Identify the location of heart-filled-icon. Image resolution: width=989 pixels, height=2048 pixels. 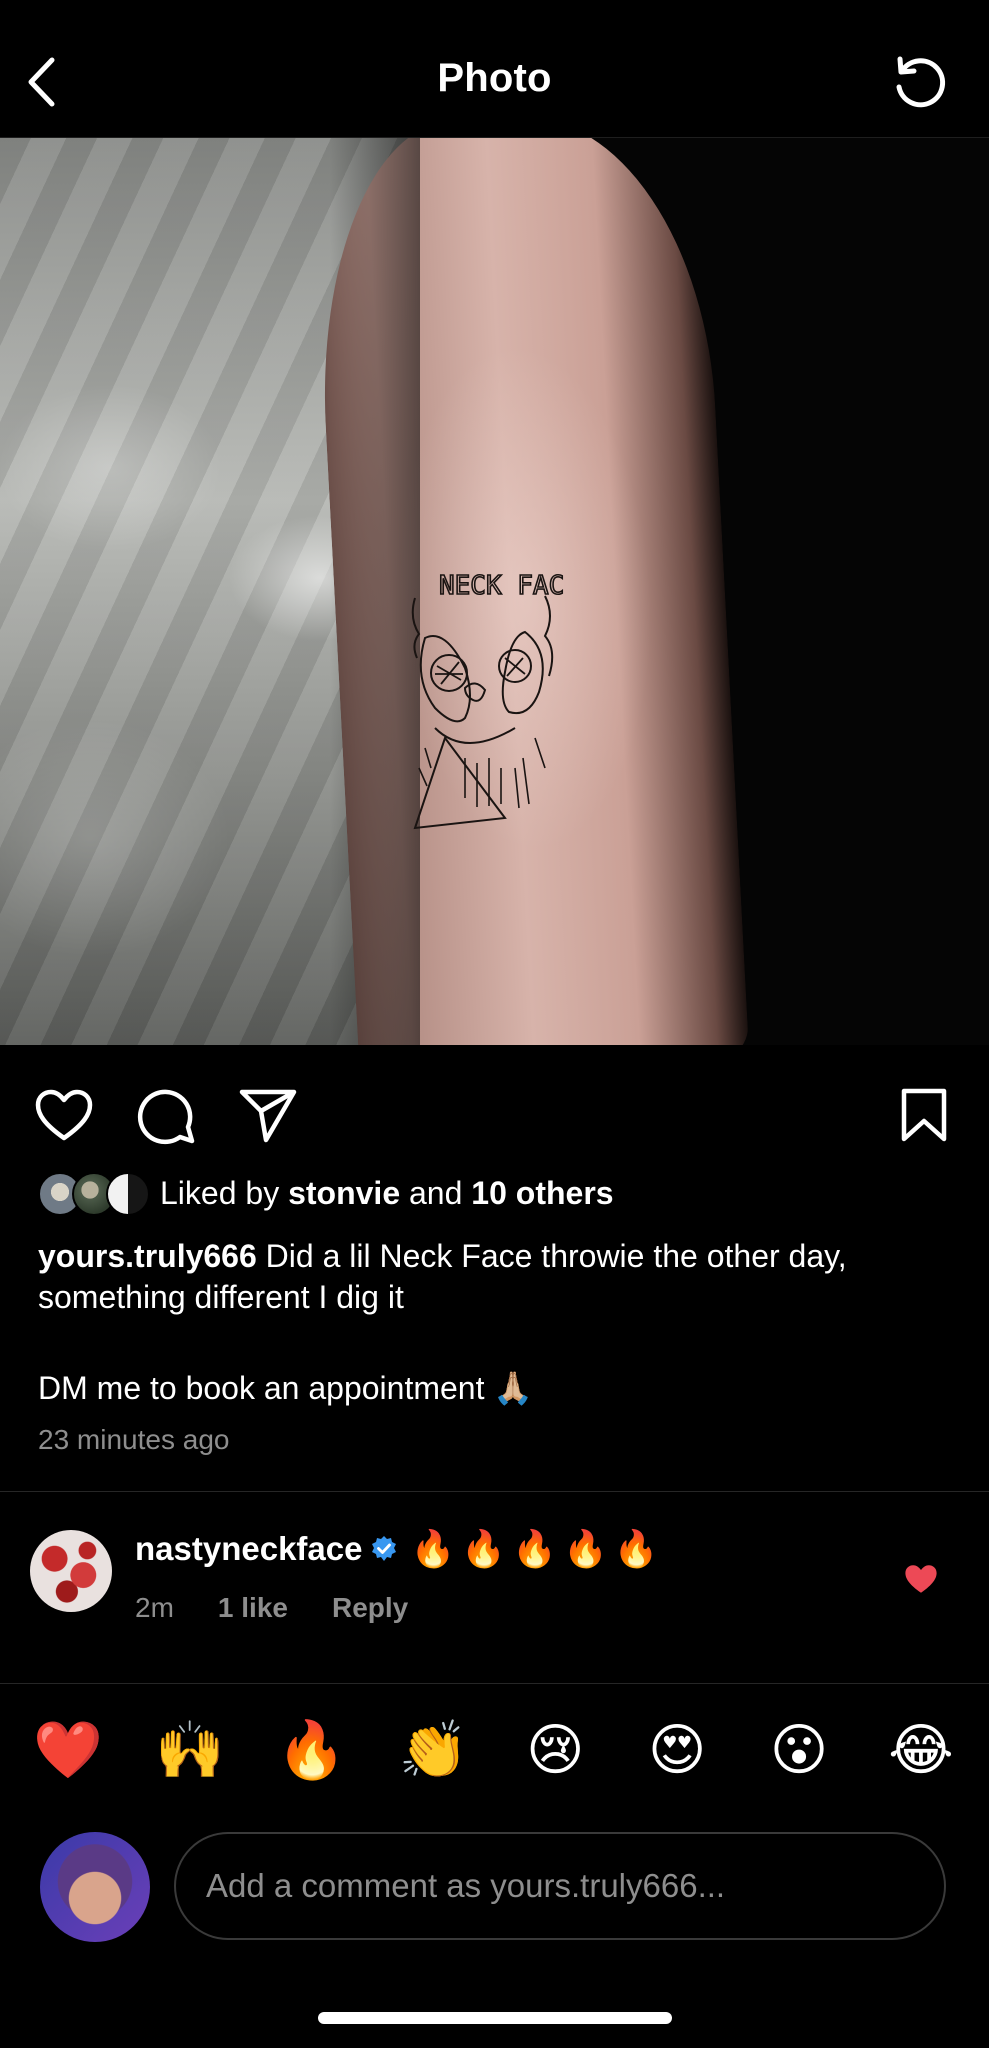
(921, 1579).